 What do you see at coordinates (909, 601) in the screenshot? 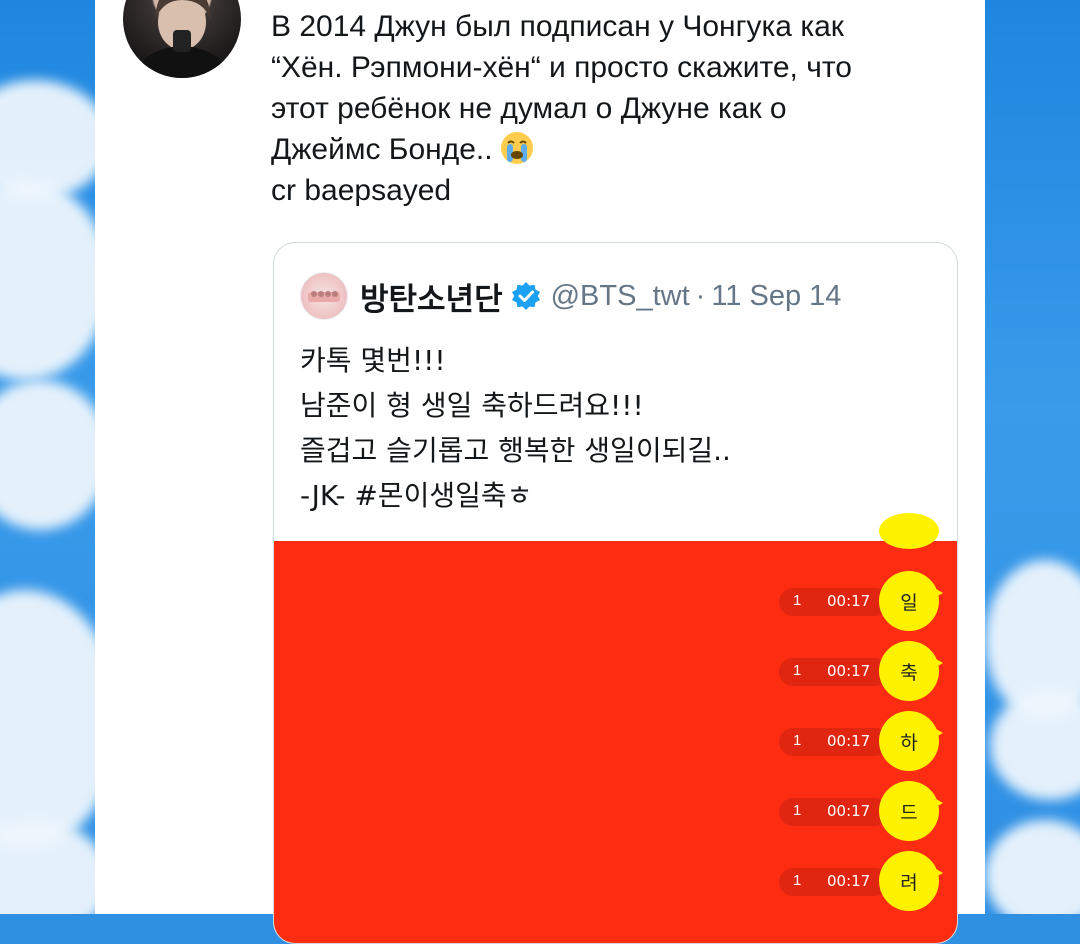
I see `message-bubble: 일` at bounding box center [909, 601].